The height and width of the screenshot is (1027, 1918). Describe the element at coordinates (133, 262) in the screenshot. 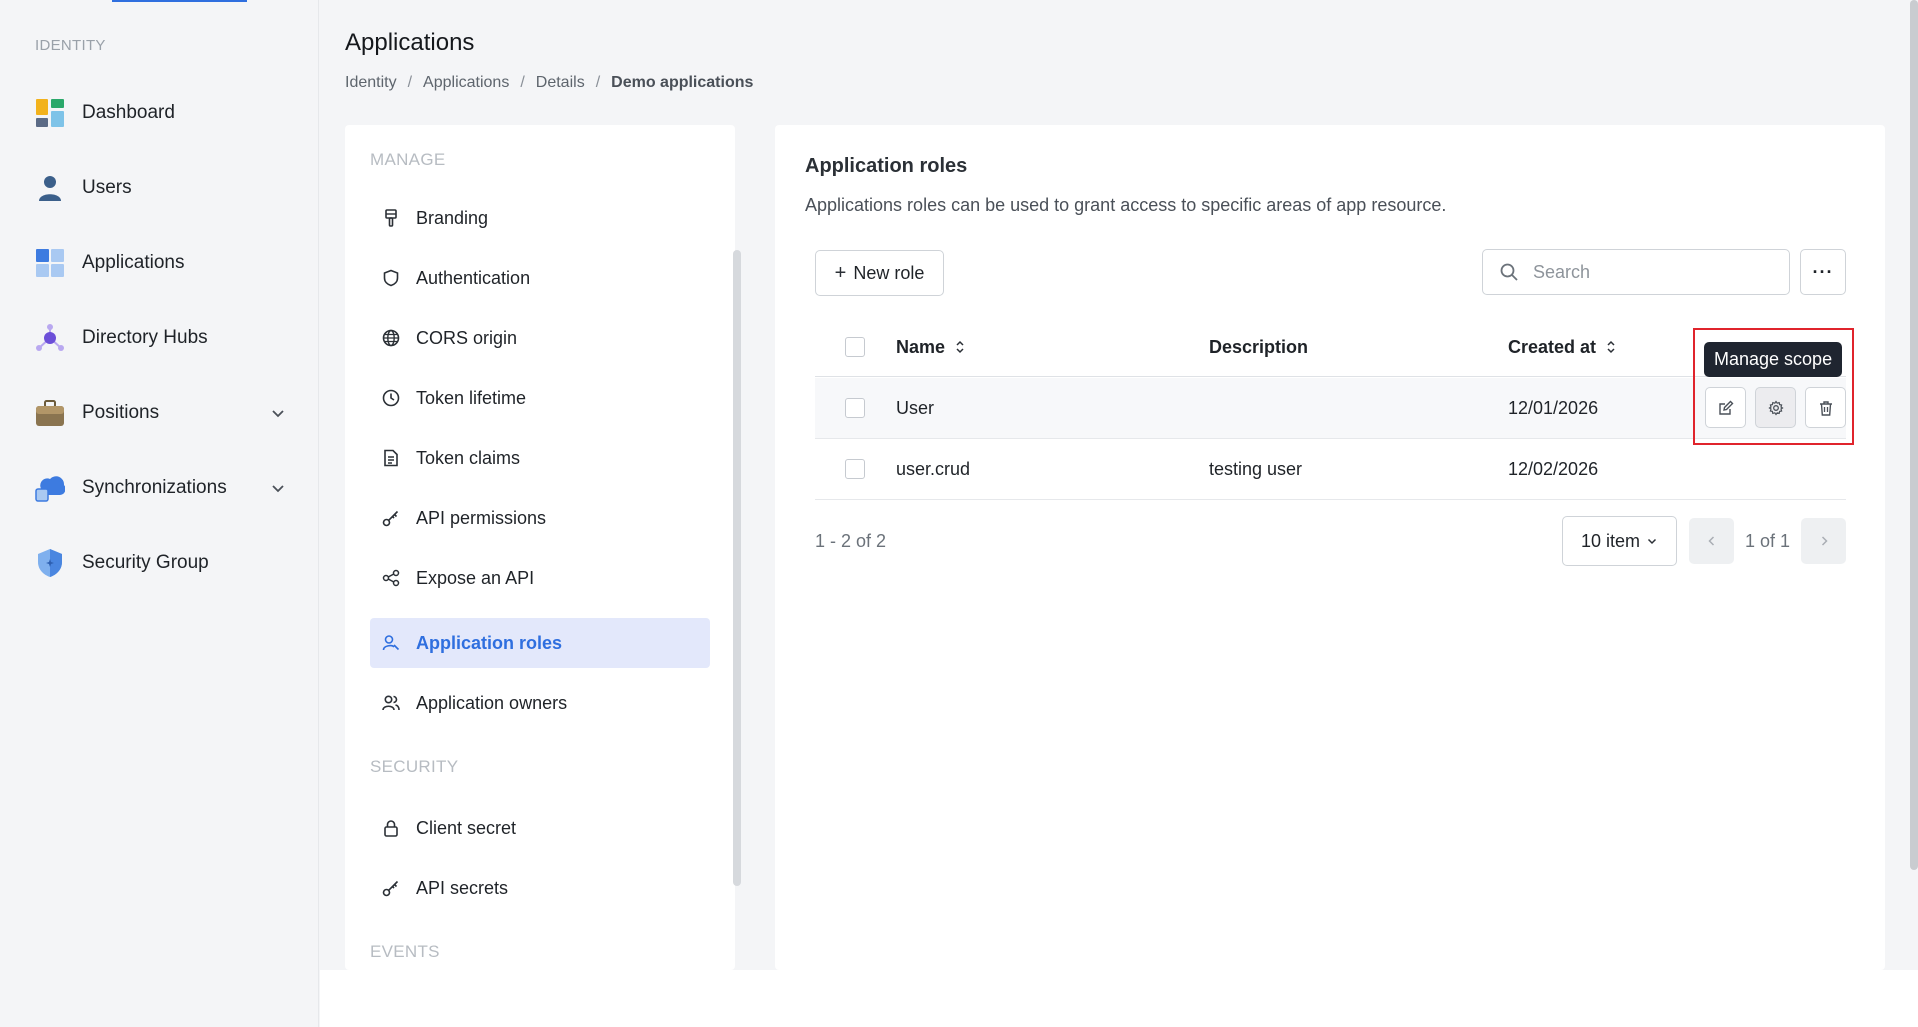

I see `sidebar-item-label: Applications` at that location.